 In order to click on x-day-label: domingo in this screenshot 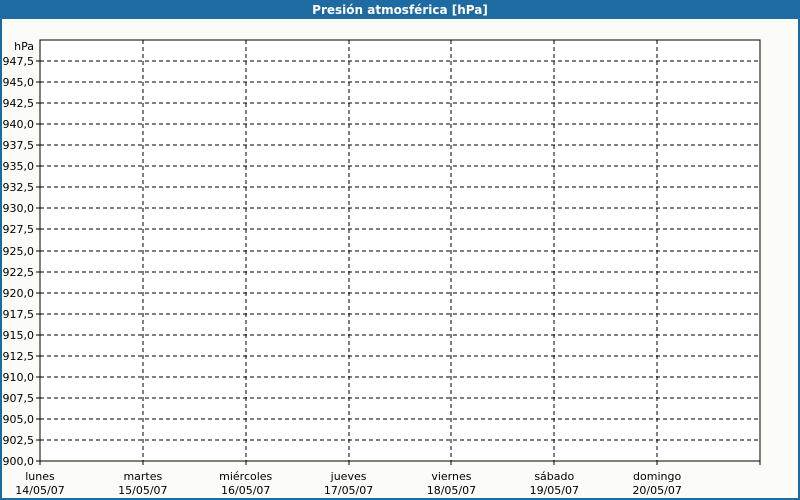, I will do `click(657, 476)`.